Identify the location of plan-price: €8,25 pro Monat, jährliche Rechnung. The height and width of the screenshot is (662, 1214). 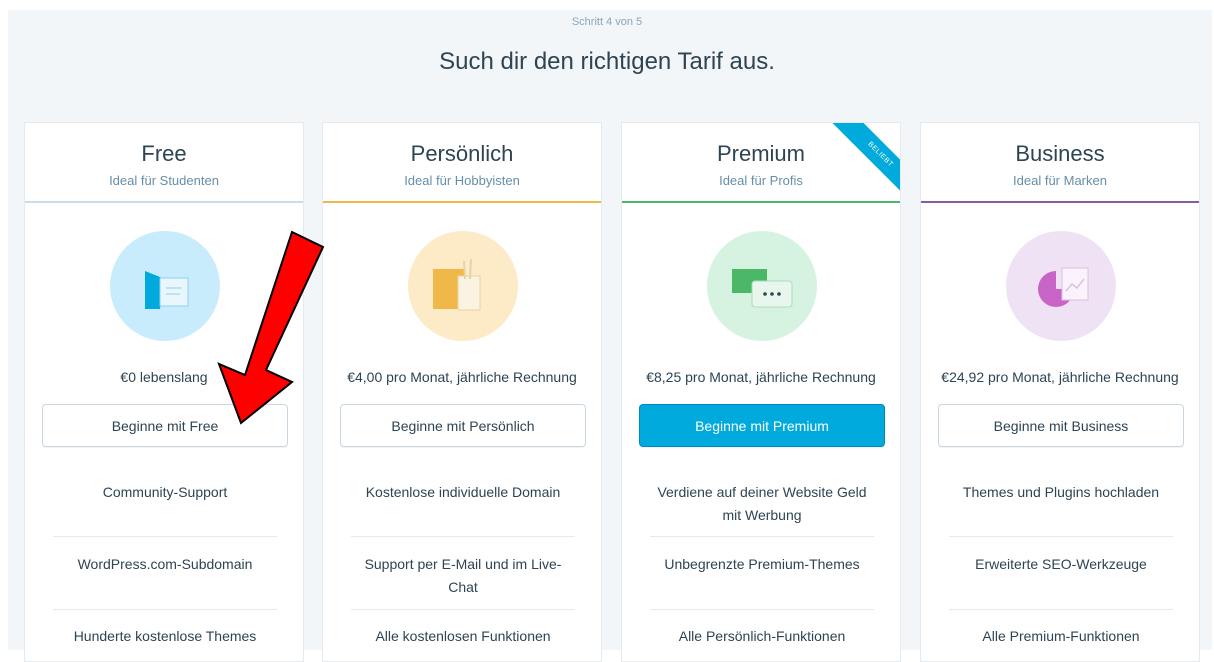
(761, 377).